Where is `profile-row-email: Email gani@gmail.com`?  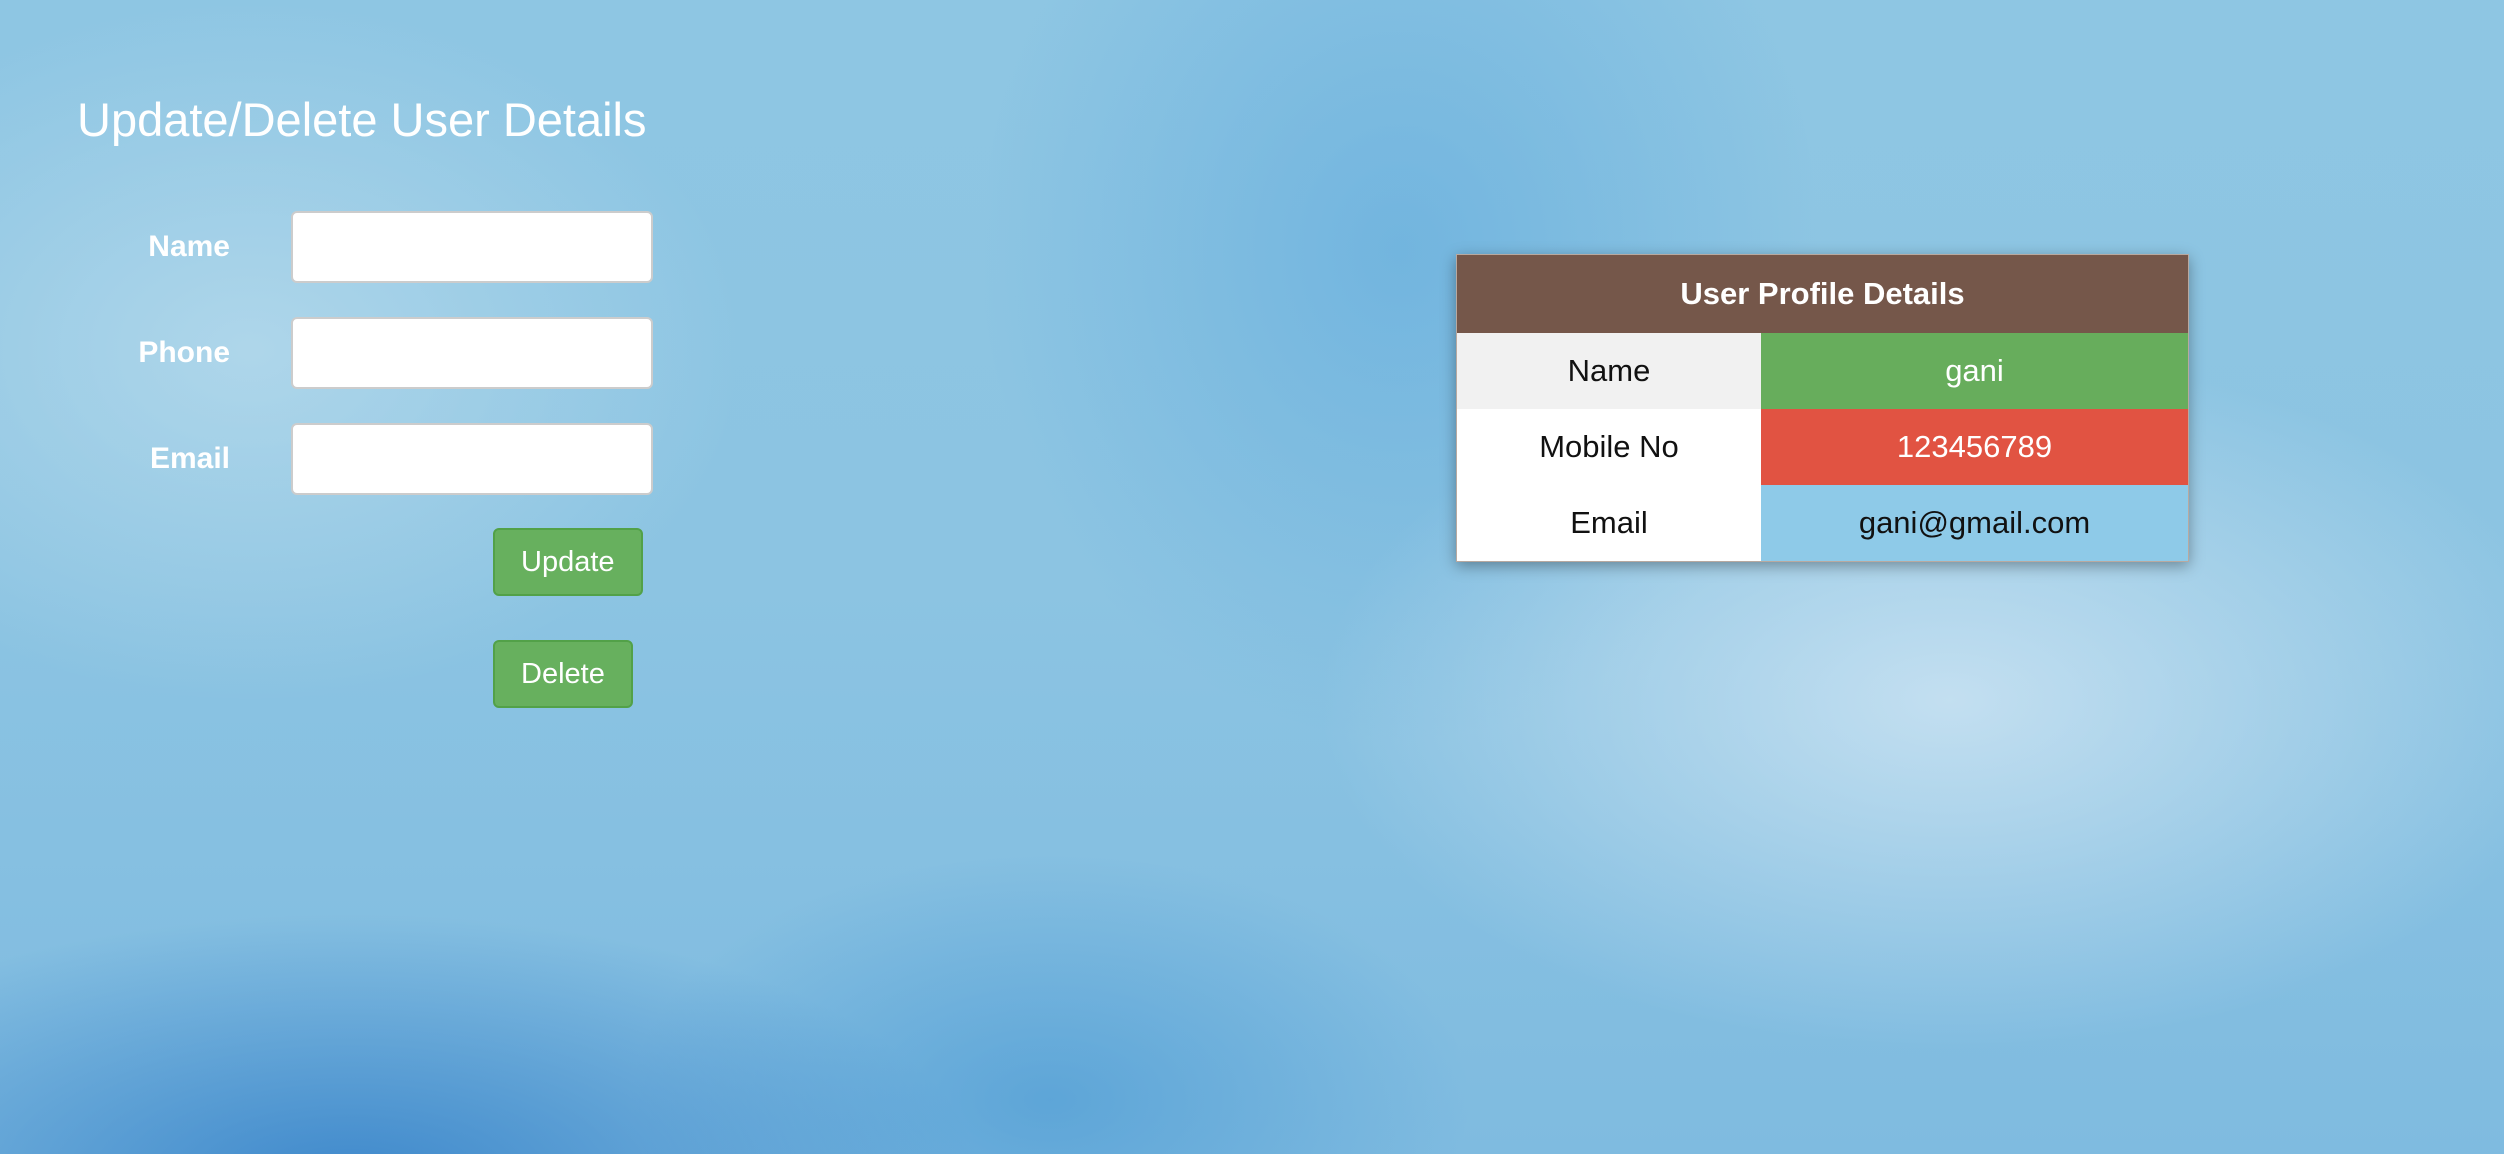 profile-row-email: Email gani@gmail.com is located at coordinates (1822, 523).